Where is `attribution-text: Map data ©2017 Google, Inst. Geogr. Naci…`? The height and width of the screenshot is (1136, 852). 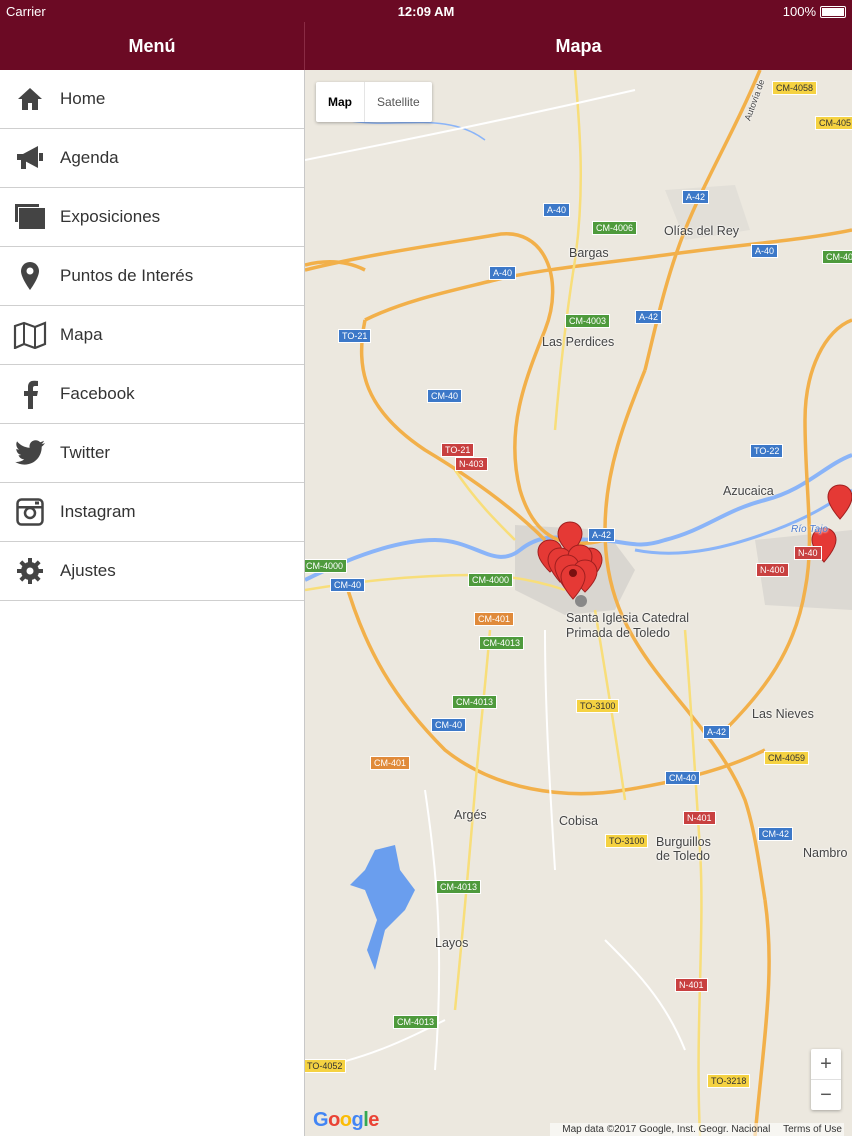
attribution-text: Map data ©2017 Google, Inst. Geogr. Naci… is located at coordinates (666, 1129).